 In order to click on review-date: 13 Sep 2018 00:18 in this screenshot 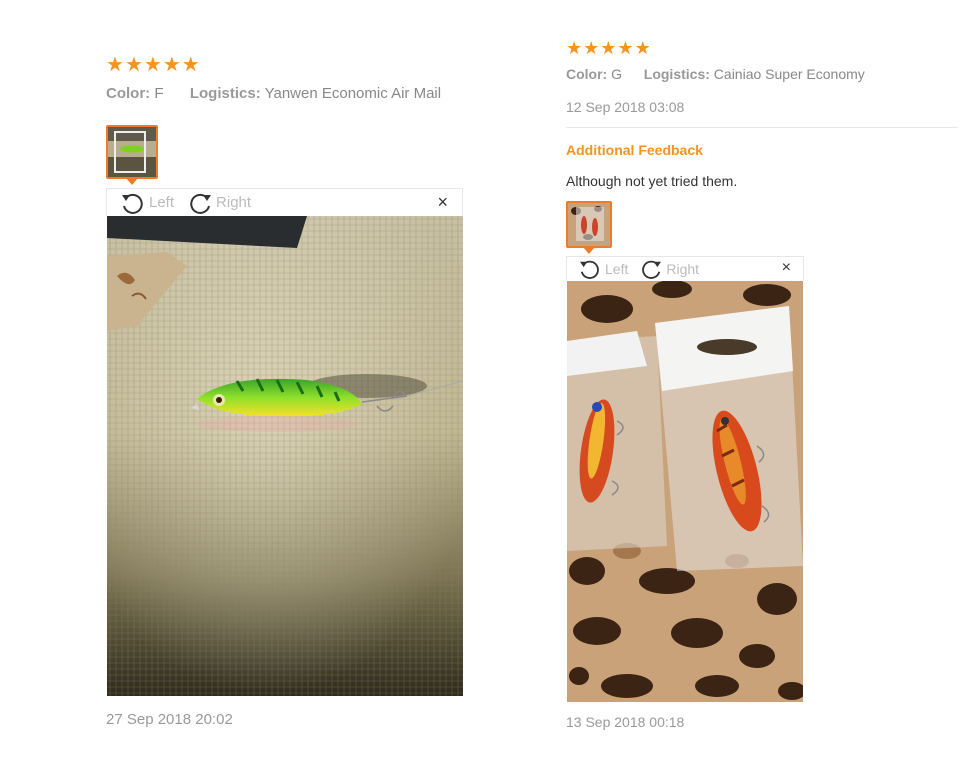, I will do `click(625, 722)`.